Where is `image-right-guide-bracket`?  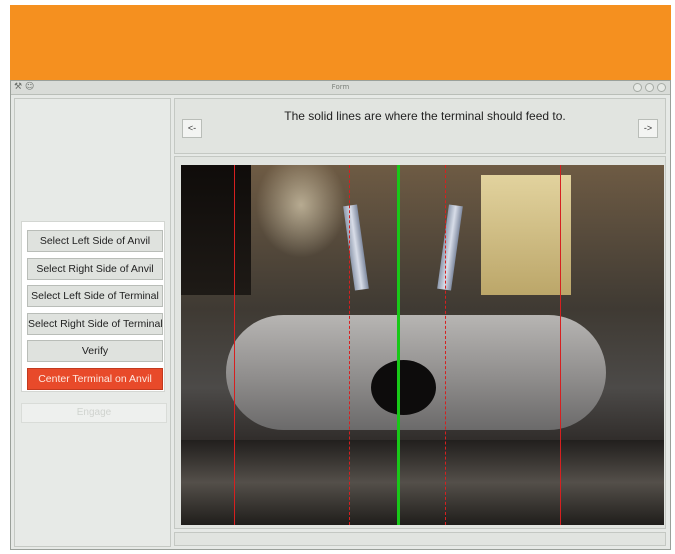
image-right-guide-bracket is located at coordinates (450, 247).